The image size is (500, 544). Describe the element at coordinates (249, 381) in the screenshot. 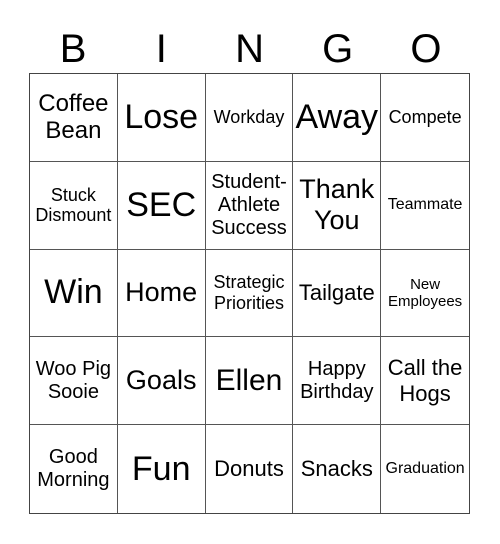

I see `bingo-cell: Ellen` at that location.